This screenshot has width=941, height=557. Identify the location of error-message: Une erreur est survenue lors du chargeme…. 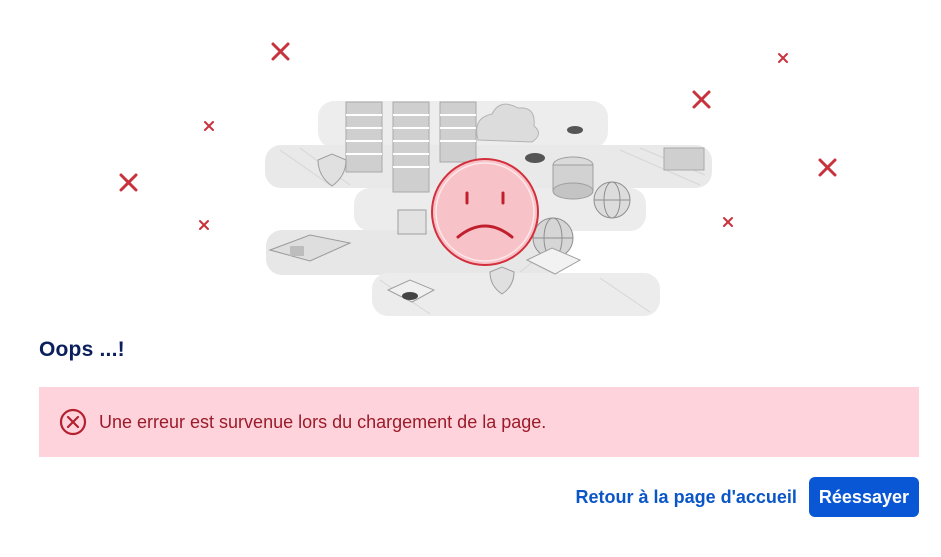
(323, 421).